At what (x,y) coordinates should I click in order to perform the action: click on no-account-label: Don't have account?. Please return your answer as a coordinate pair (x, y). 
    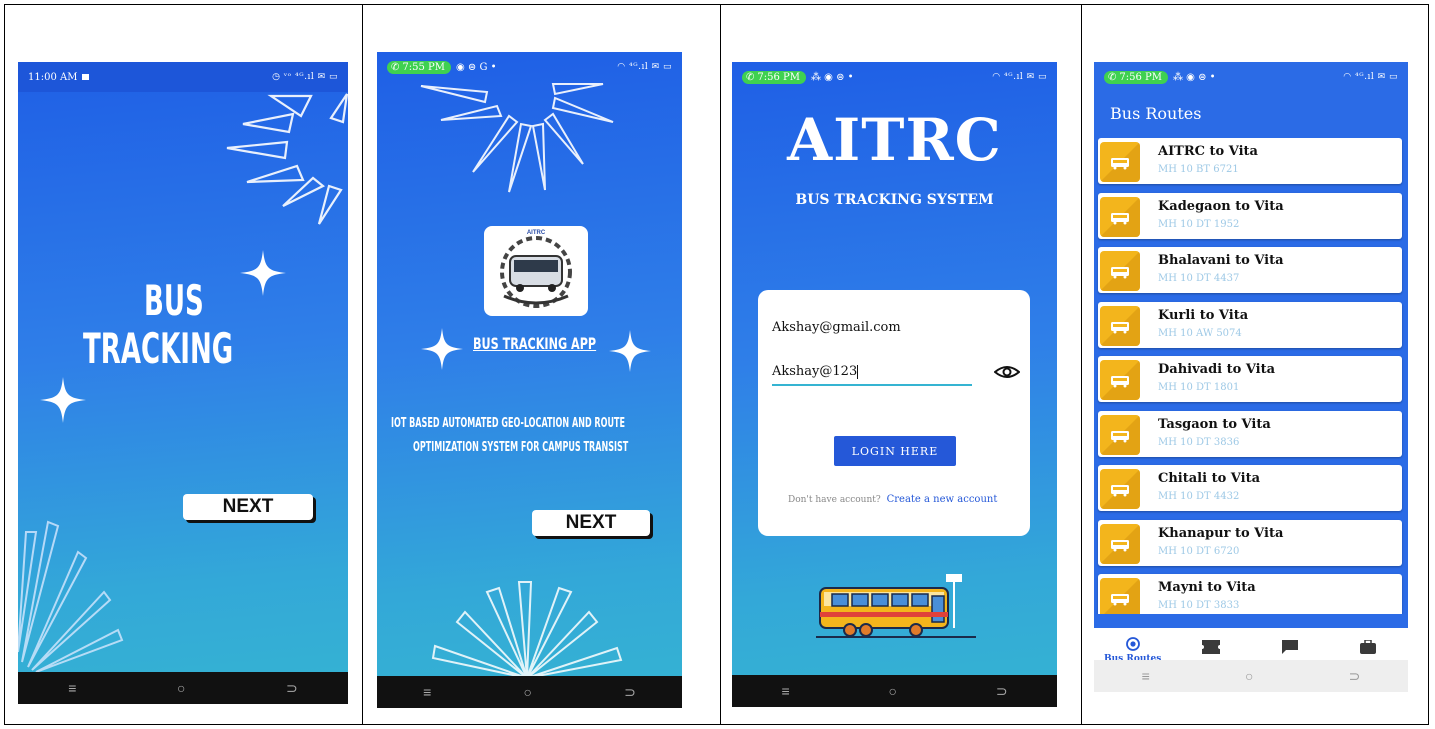
    Looking at the image, I should click on (834, 500).